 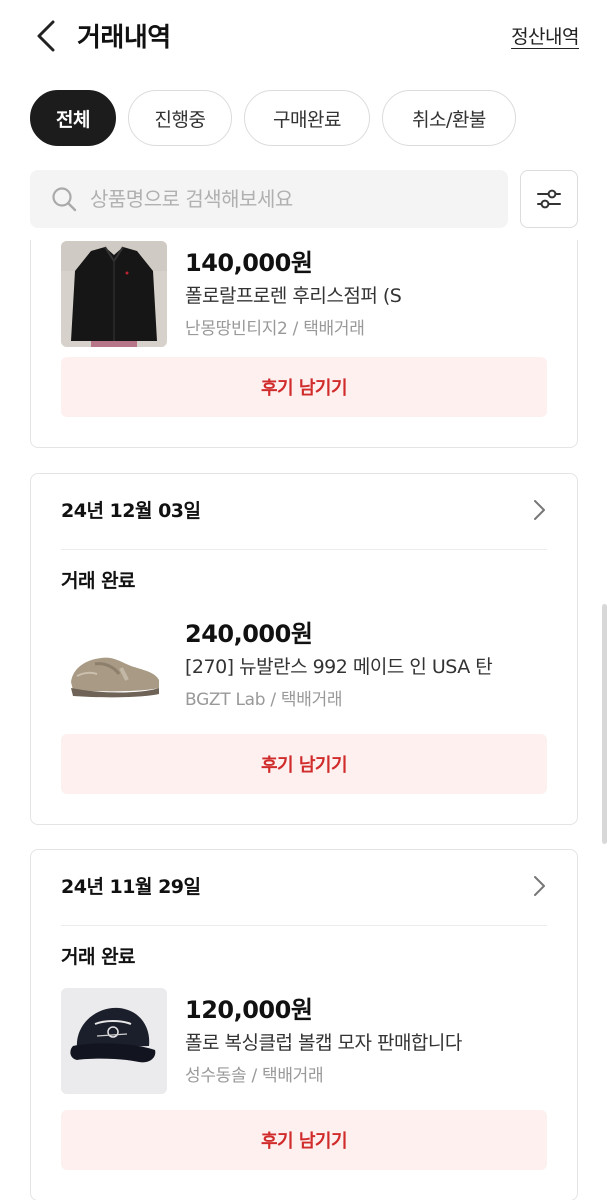 What do you see at coordinates (370, 1041) in the screenshot?
I see `product-name: 폴로 복싱클럽 볼캡 모자 판매합니다` at bounding box center [370, 1041].